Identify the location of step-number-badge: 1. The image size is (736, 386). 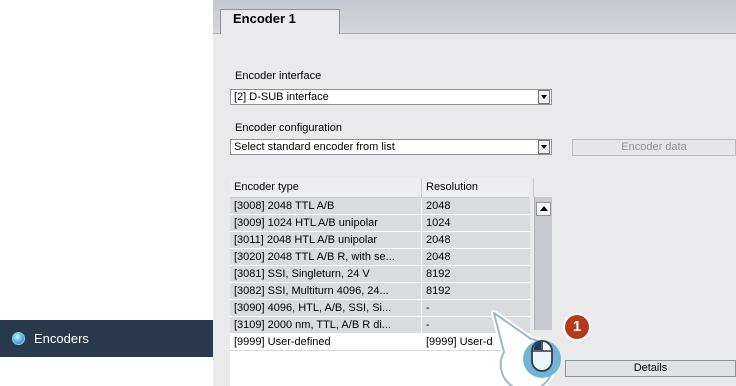
(577, 327).